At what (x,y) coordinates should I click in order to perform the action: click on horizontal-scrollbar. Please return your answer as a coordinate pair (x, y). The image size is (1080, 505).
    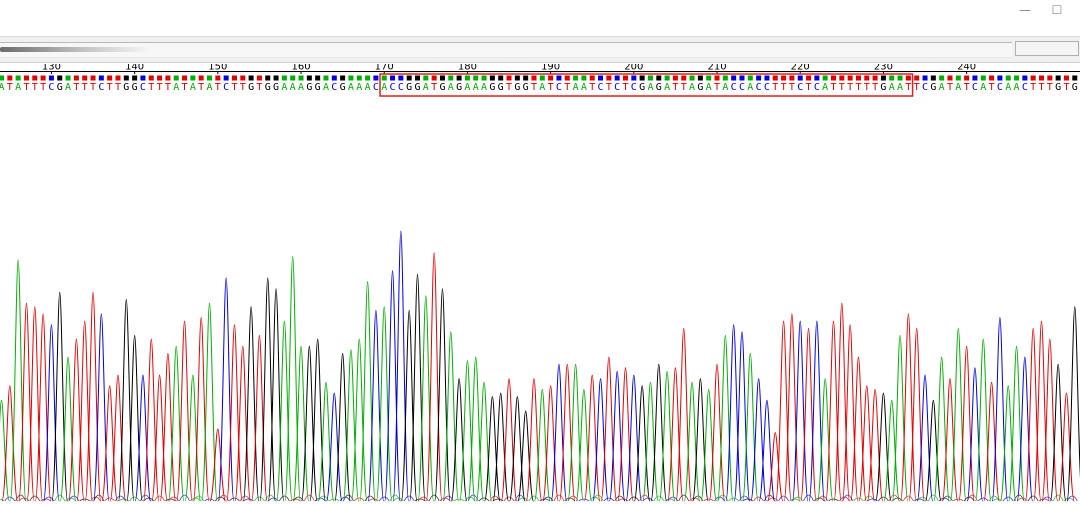
    Looking at the image, I should click on (506, 50).